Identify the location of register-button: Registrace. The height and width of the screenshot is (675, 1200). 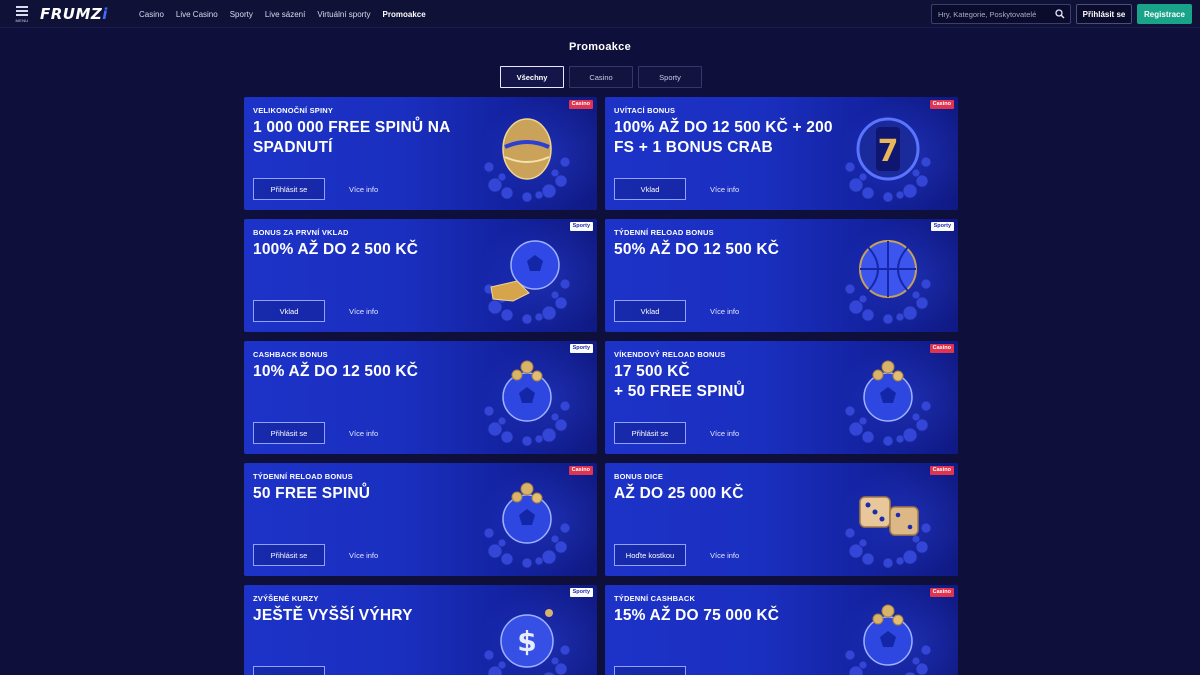
(1164, 14).